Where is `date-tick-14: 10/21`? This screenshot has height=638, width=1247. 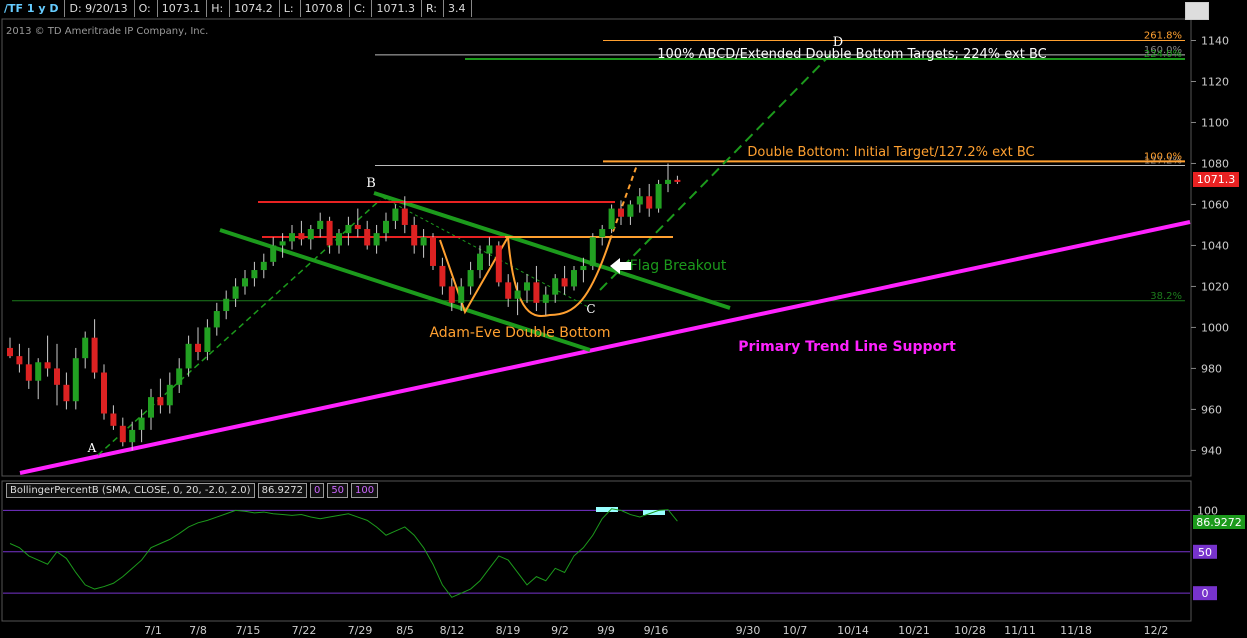
date-tick-14: 10/21 is located at coordinates (914, 630).